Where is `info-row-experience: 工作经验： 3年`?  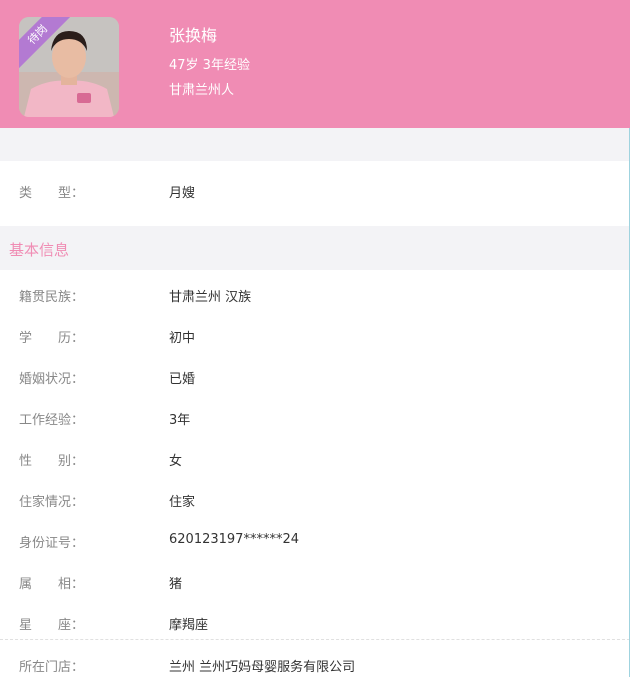
info-row-experience: 工作经验： 3年 is located at coordinates (315, 418).